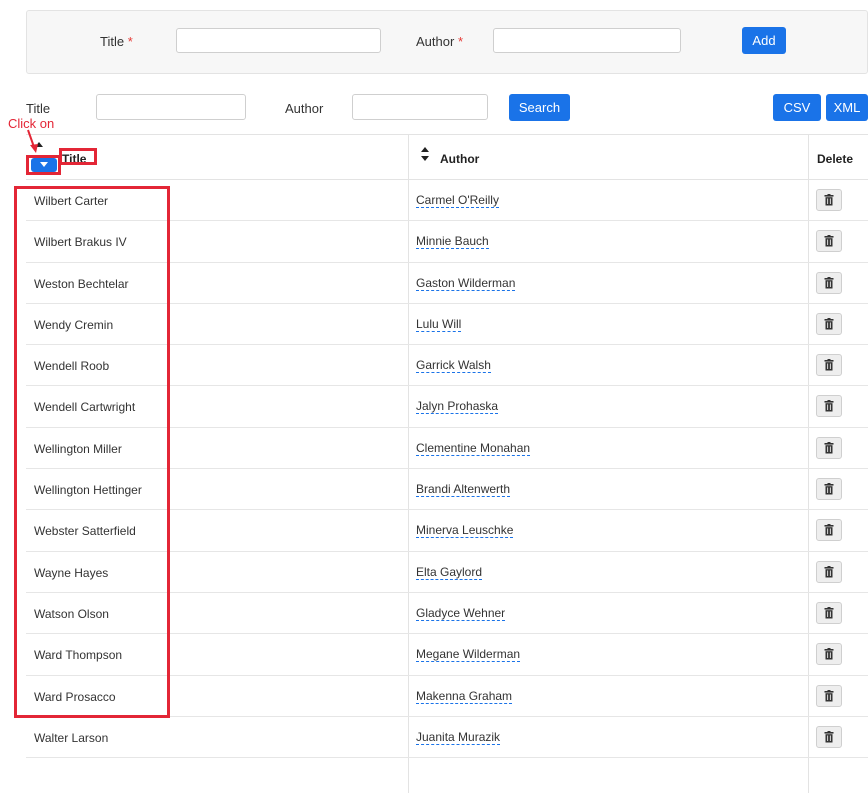 This screenshot has height=793, width=868. What do you see at coordinates (304, 108) in the screenshot?
I see `search-author-label: Author` at bounding box center [304, 108].